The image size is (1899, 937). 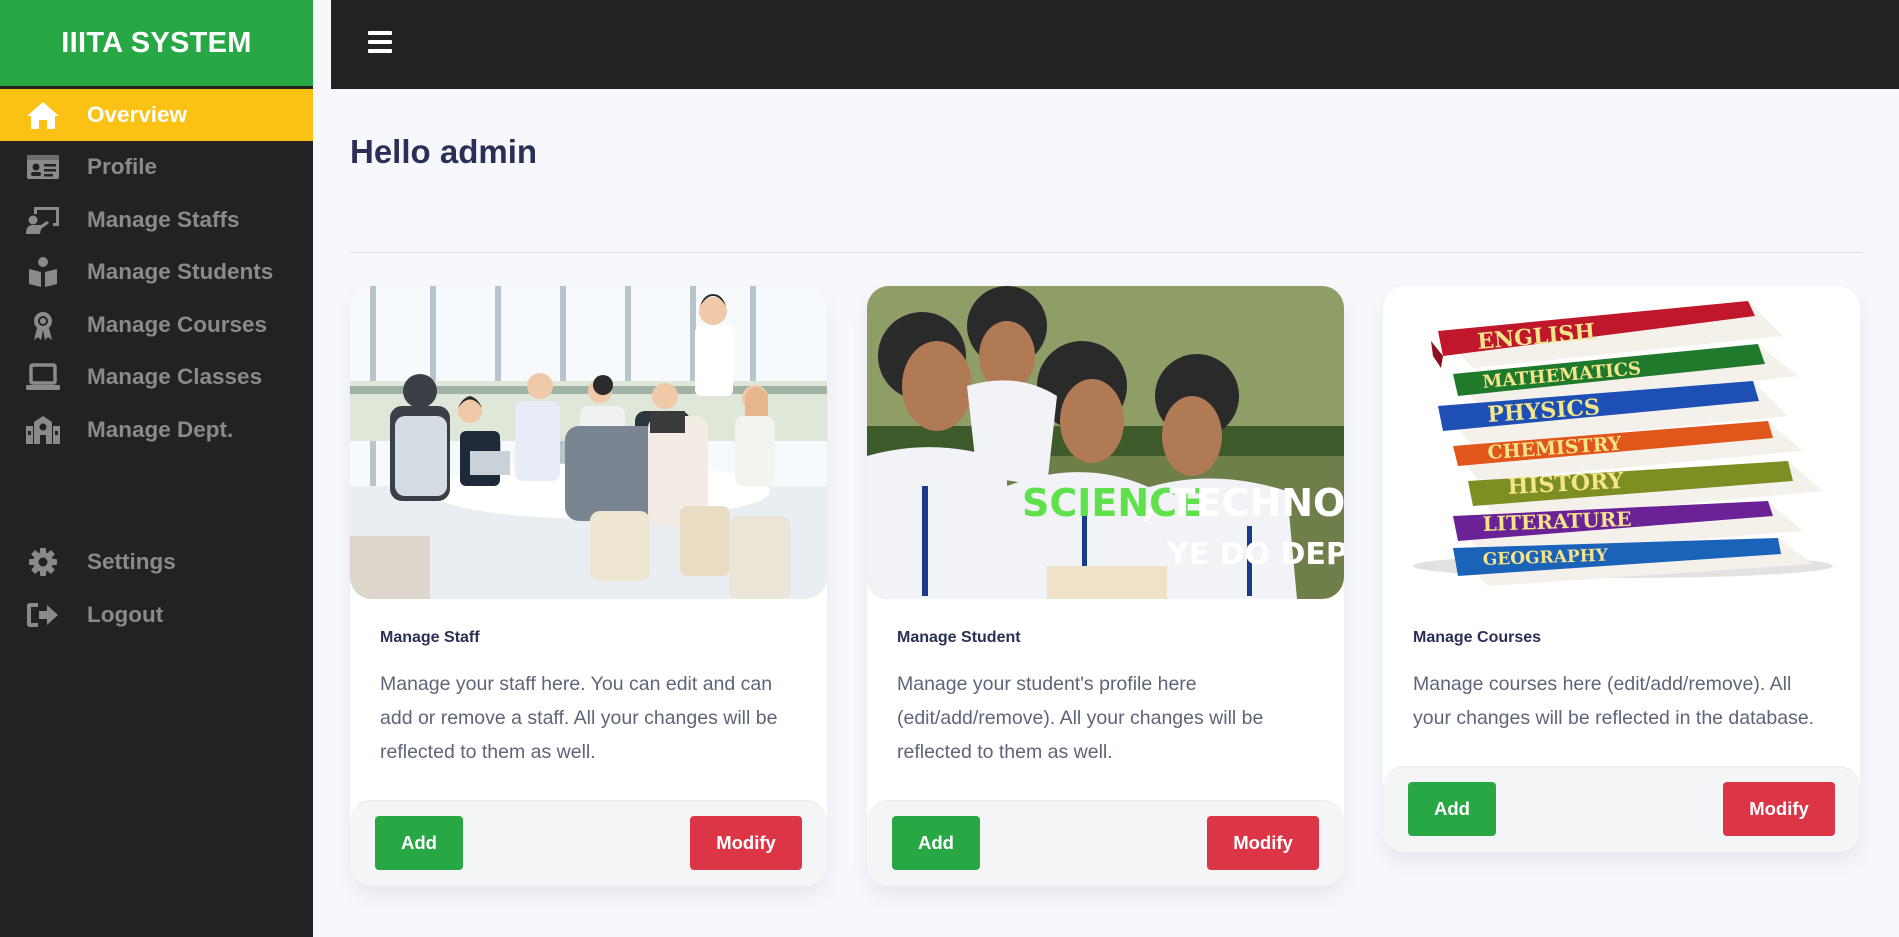 I want to click on sidebar-item-profile: Profile, so click(x=156, y=167).